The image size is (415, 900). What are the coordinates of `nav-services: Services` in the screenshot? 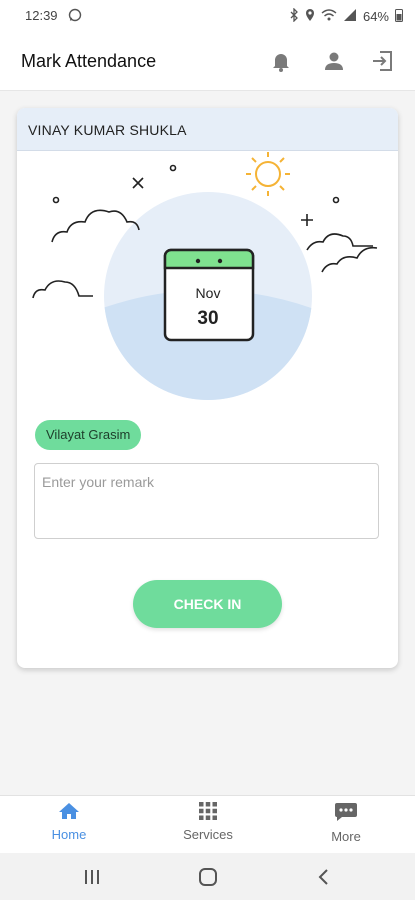 It's located at (208, 822).